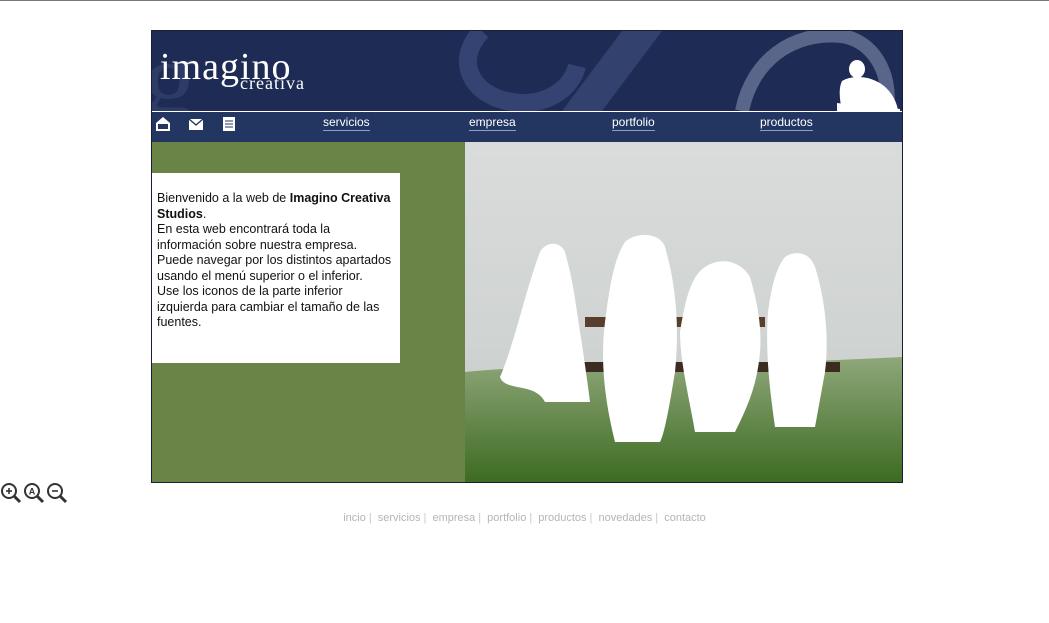  Describe the element at coordinates (685, 518) in the screenshot. I see `footer-link-contacto: contacto` at that location.